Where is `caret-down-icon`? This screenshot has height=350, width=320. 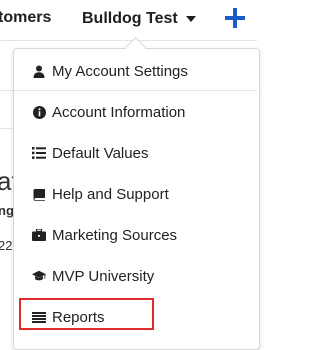
caret-down-icon is located at coordinates (190, 19).